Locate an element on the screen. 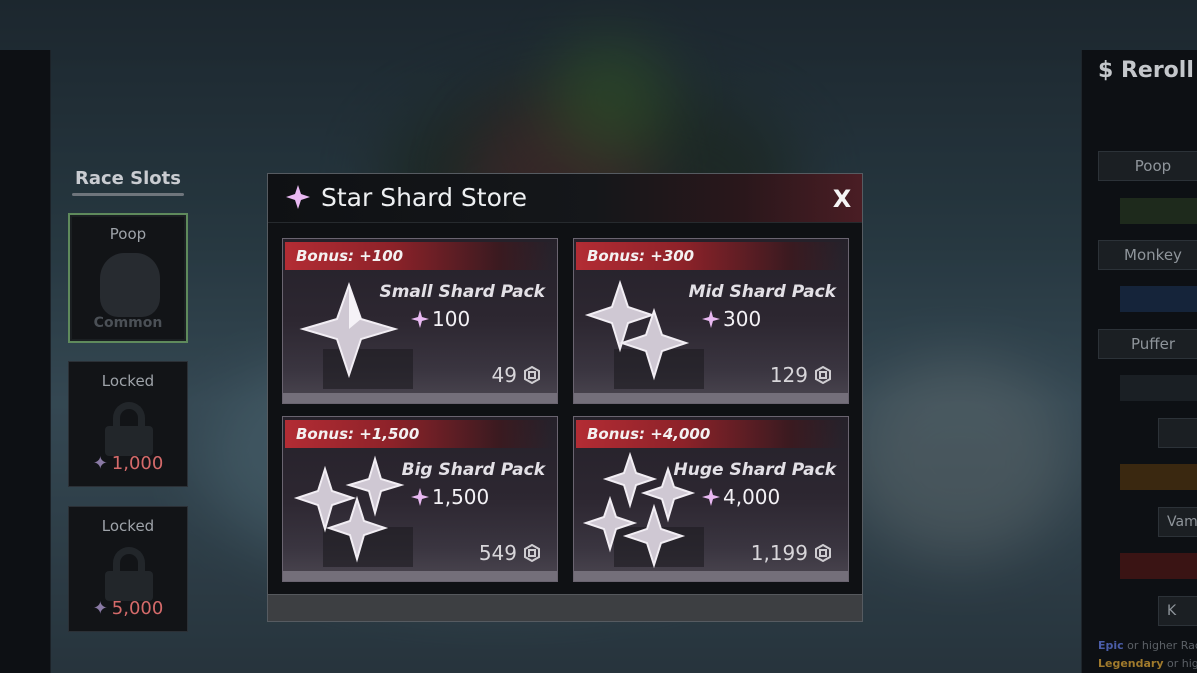 This screenshot has width=1197, height=673. bonus-tag: Bonus: +1,500 is located at coordinates (419, 434).